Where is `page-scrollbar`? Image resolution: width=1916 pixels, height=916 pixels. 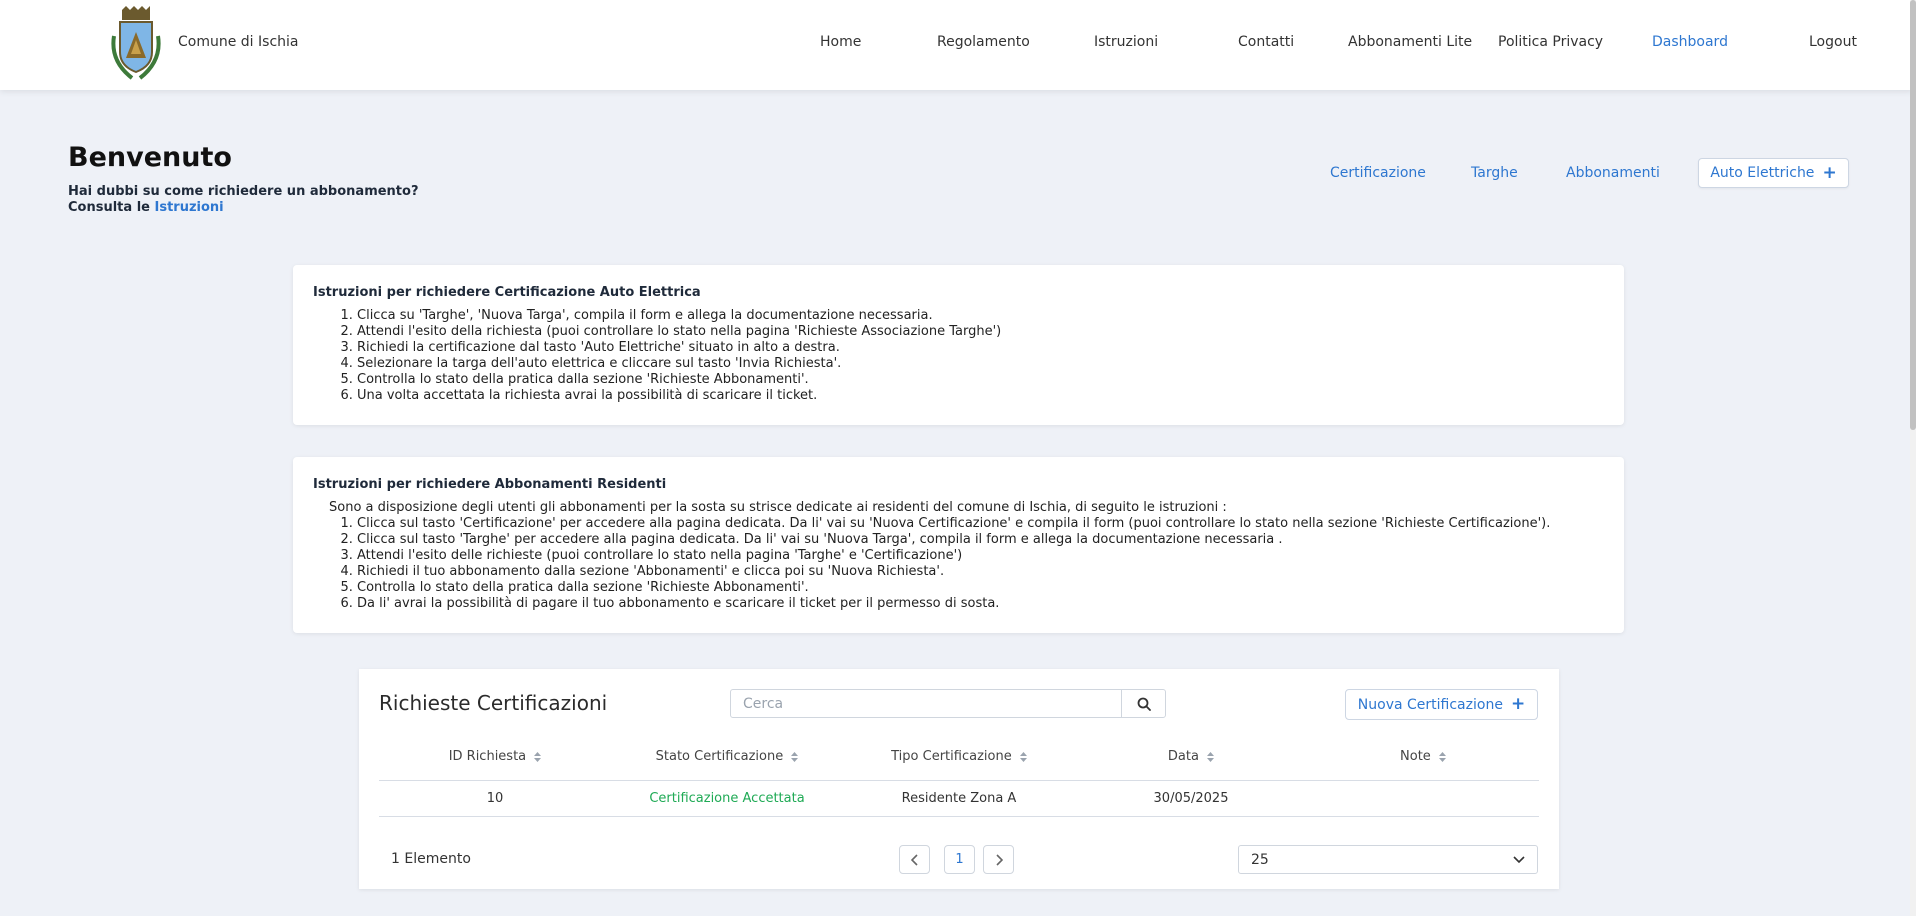 page-scrollbar is located at coordinates (1913, 458).